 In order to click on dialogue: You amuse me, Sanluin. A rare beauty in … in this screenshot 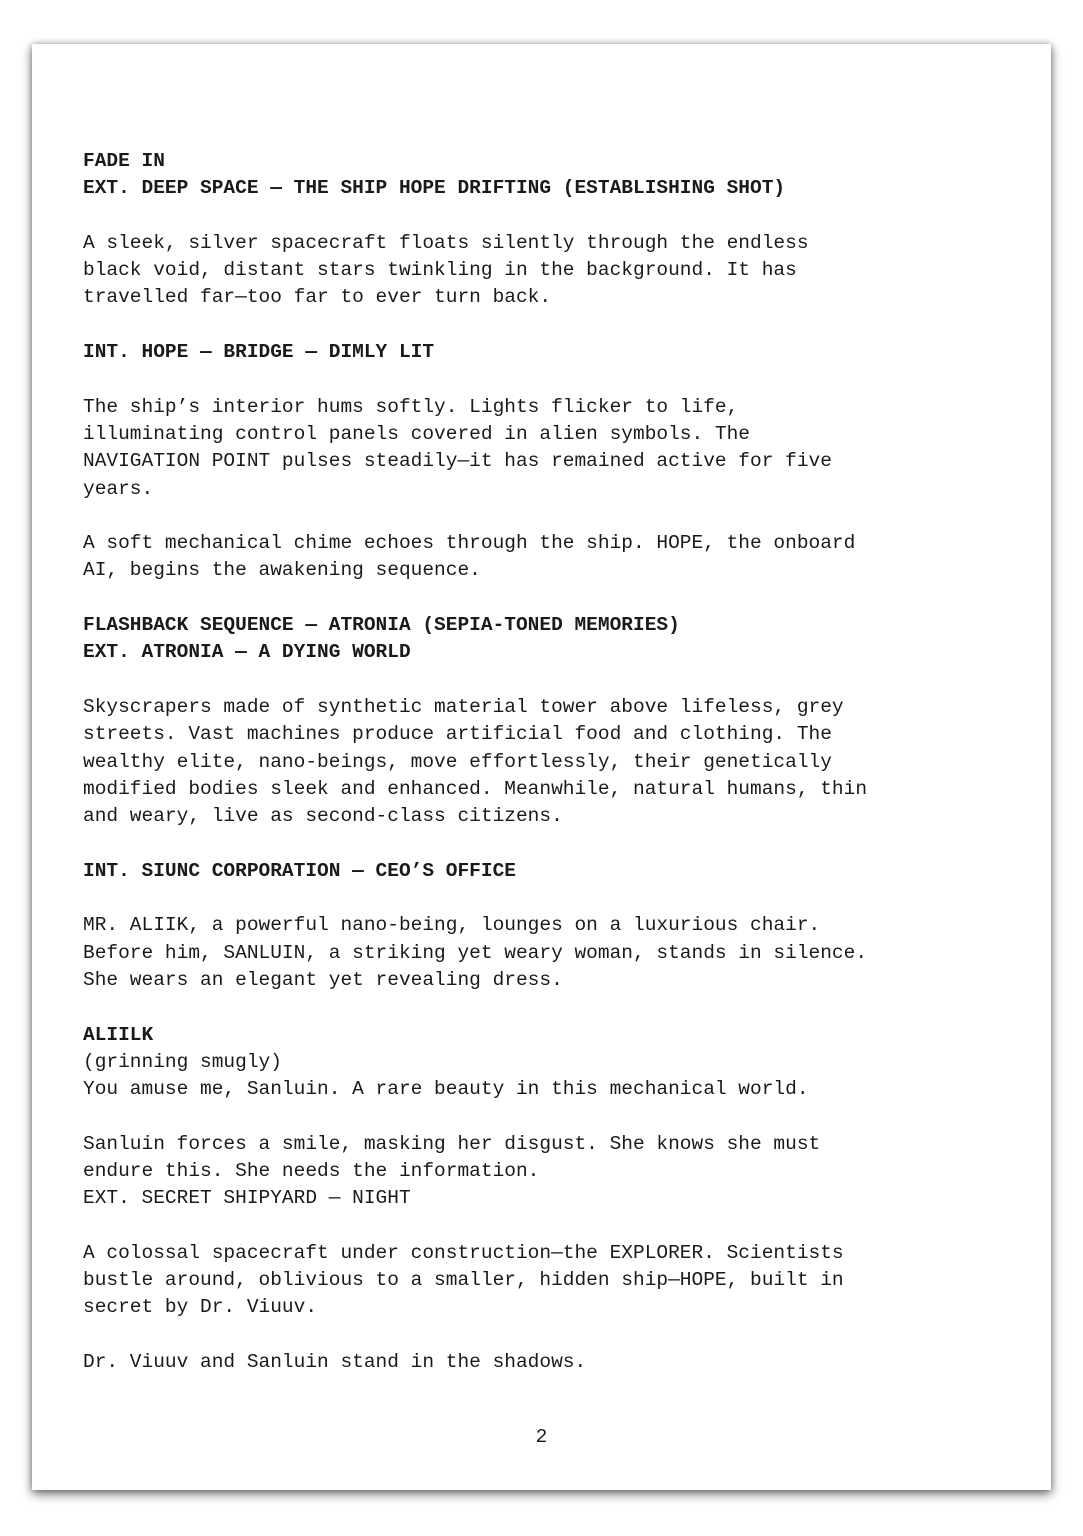, I will do `click(446, 1089)`.